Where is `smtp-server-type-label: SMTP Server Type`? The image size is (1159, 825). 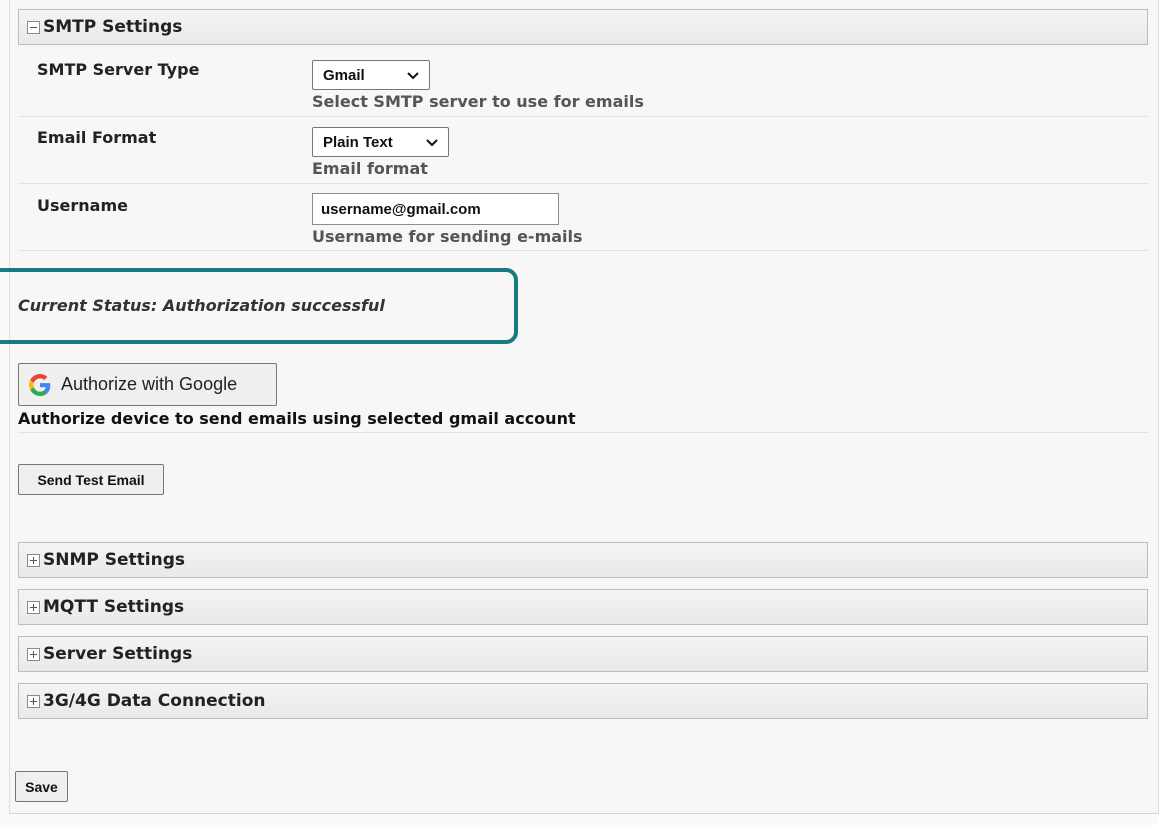 smtp-server-type-label: SMTP Server Type is located at coordinates (118, 69).